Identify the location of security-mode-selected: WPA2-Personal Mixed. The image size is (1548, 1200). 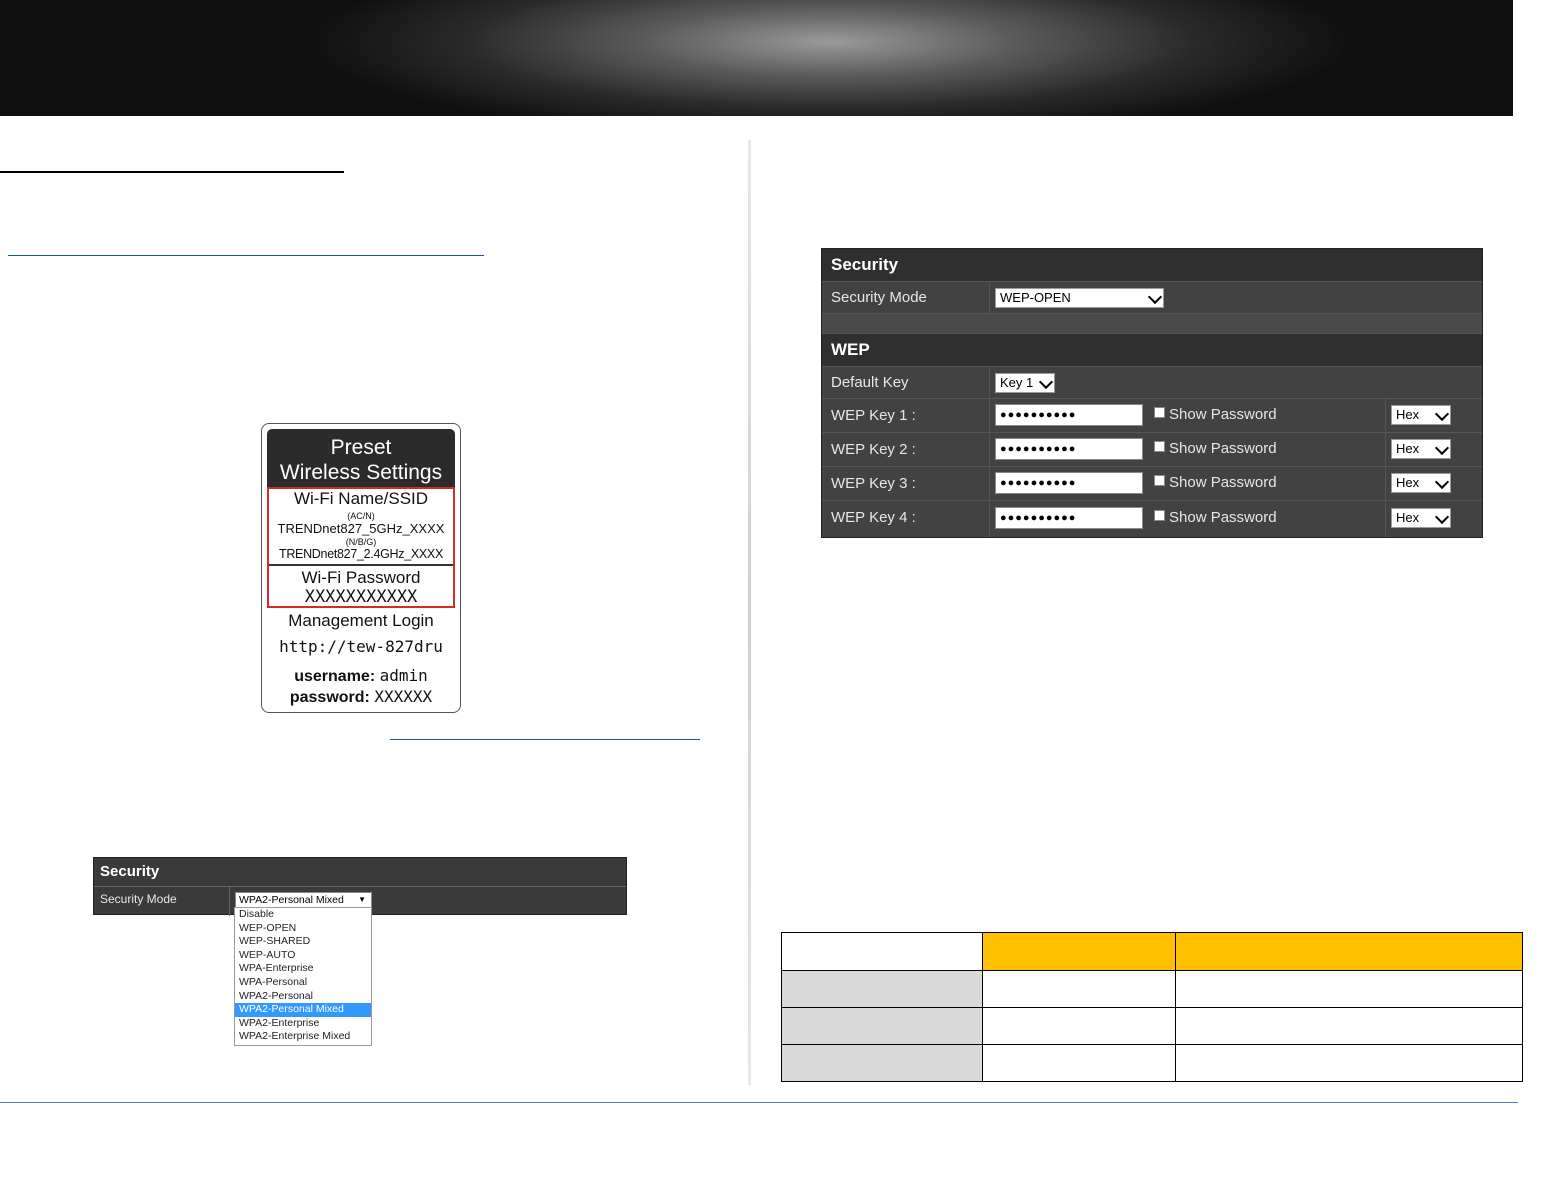
(291, 900).